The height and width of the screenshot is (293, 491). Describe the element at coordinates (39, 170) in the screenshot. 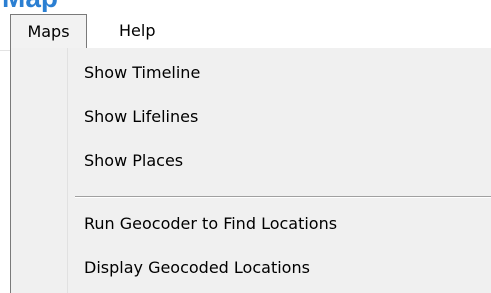

I see `menu-icon-gutter` at that location.